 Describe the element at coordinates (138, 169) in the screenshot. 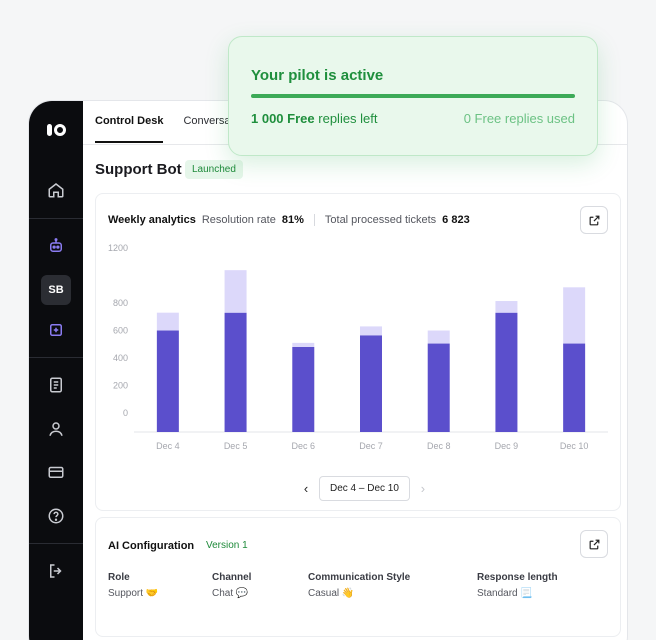

I see `page-title: Support Bot` at that location.